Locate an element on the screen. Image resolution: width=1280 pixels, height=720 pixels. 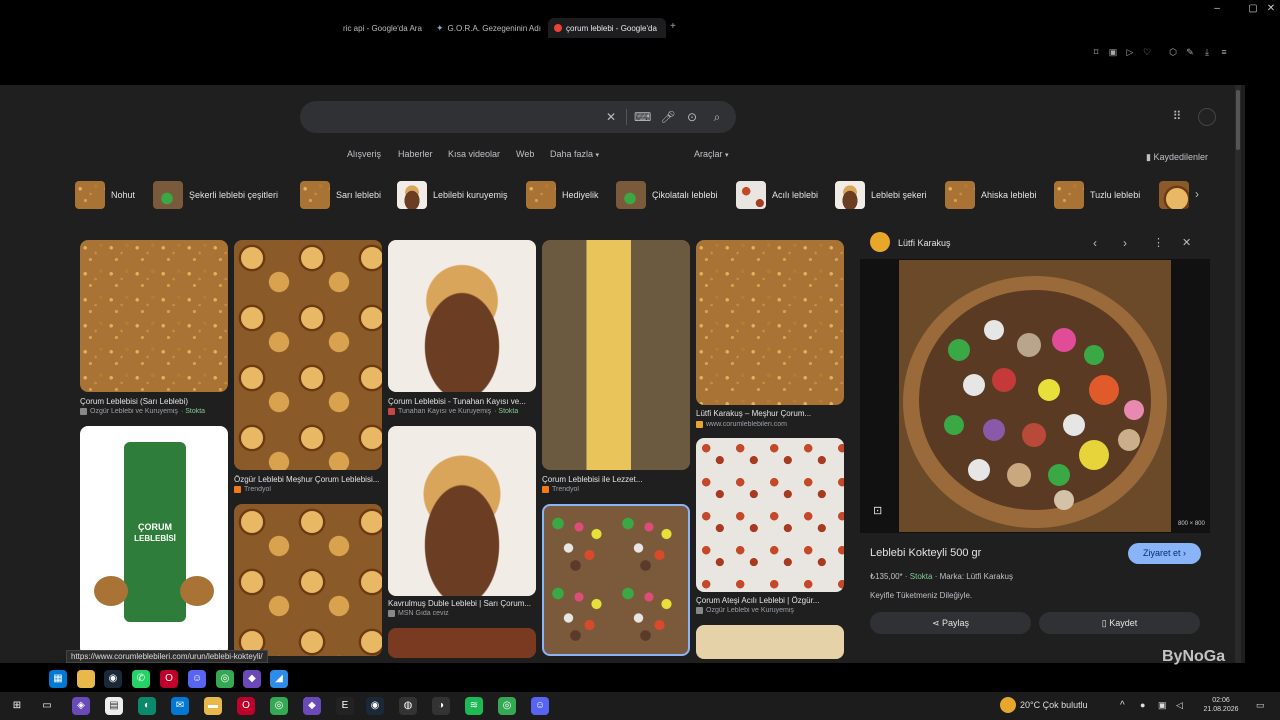
download-icon: ⤓ is located at coordinates (1207, 52).